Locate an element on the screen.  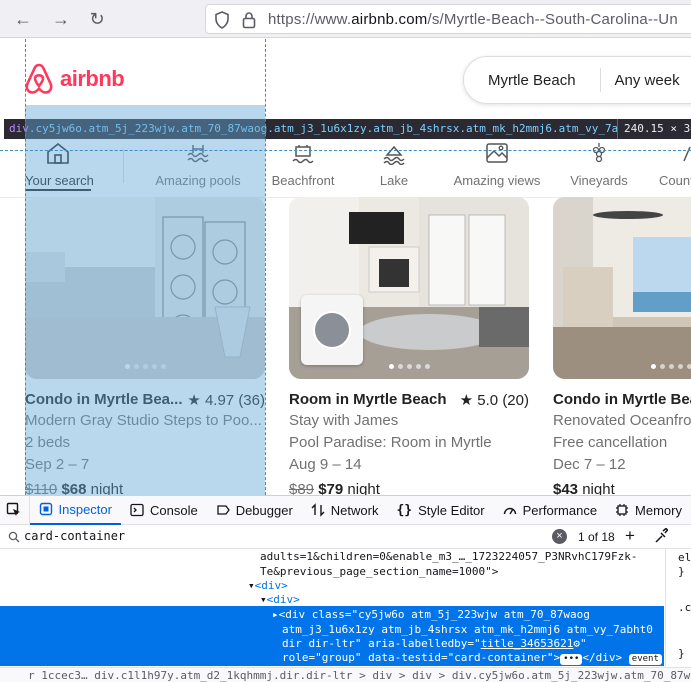
listing-rating: ★ 4.97 (36) is located at coordinates (226, 400).